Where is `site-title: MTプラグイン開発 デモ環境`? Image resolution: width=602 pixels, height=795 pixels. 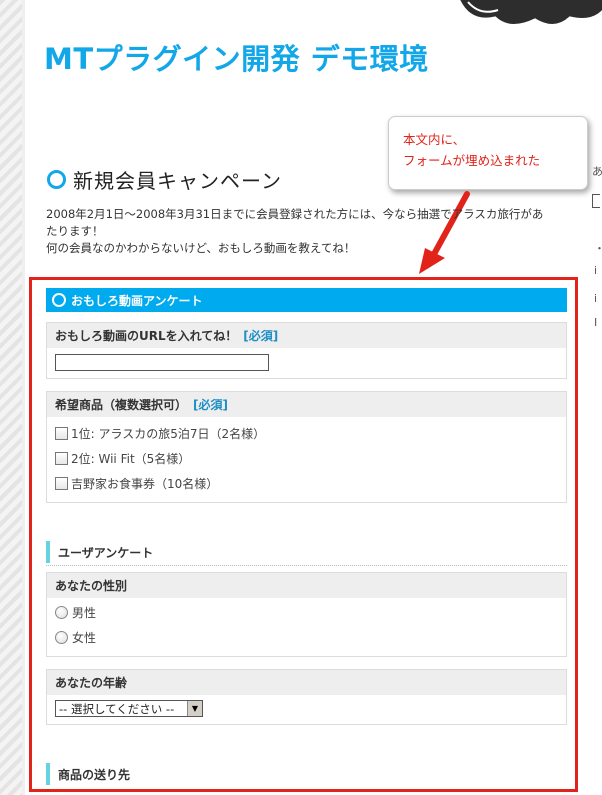
site-title: MTプラグイン開発 デモ環境 is located at coordinates (236, 57).